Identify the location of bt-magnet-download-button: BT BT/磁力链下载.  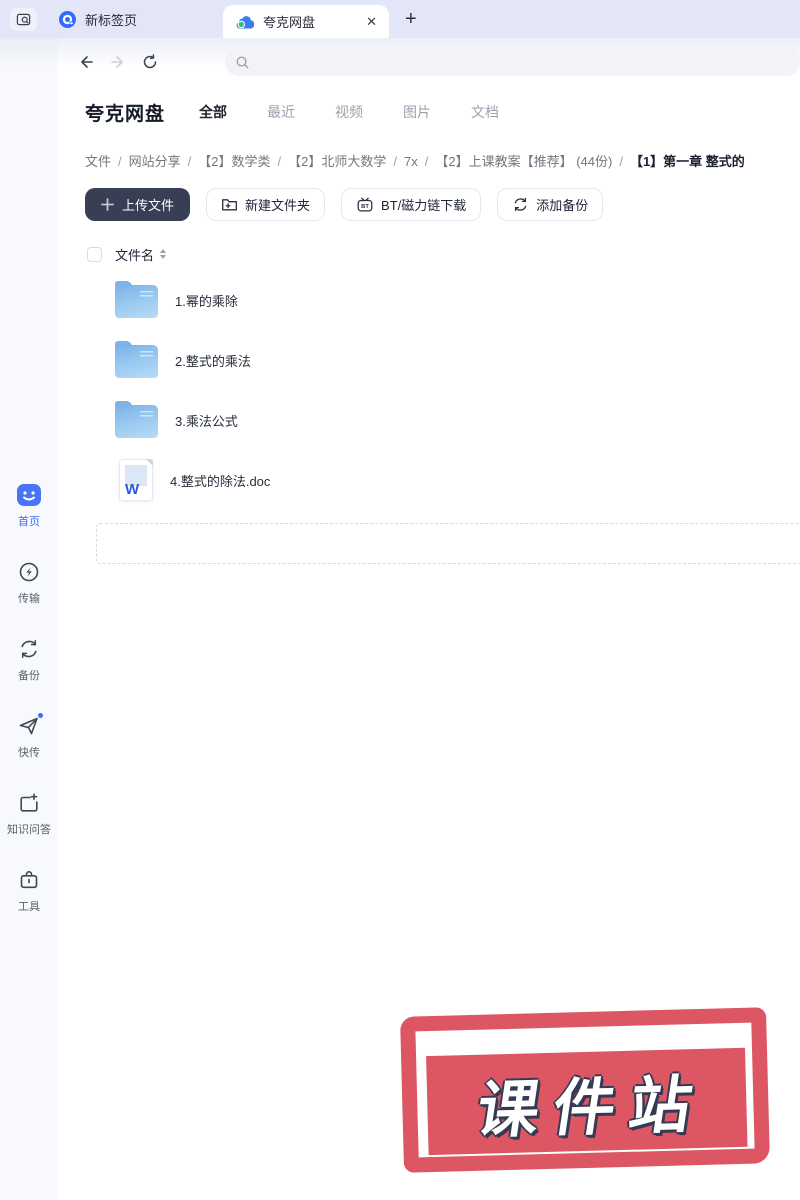
(411, 204).